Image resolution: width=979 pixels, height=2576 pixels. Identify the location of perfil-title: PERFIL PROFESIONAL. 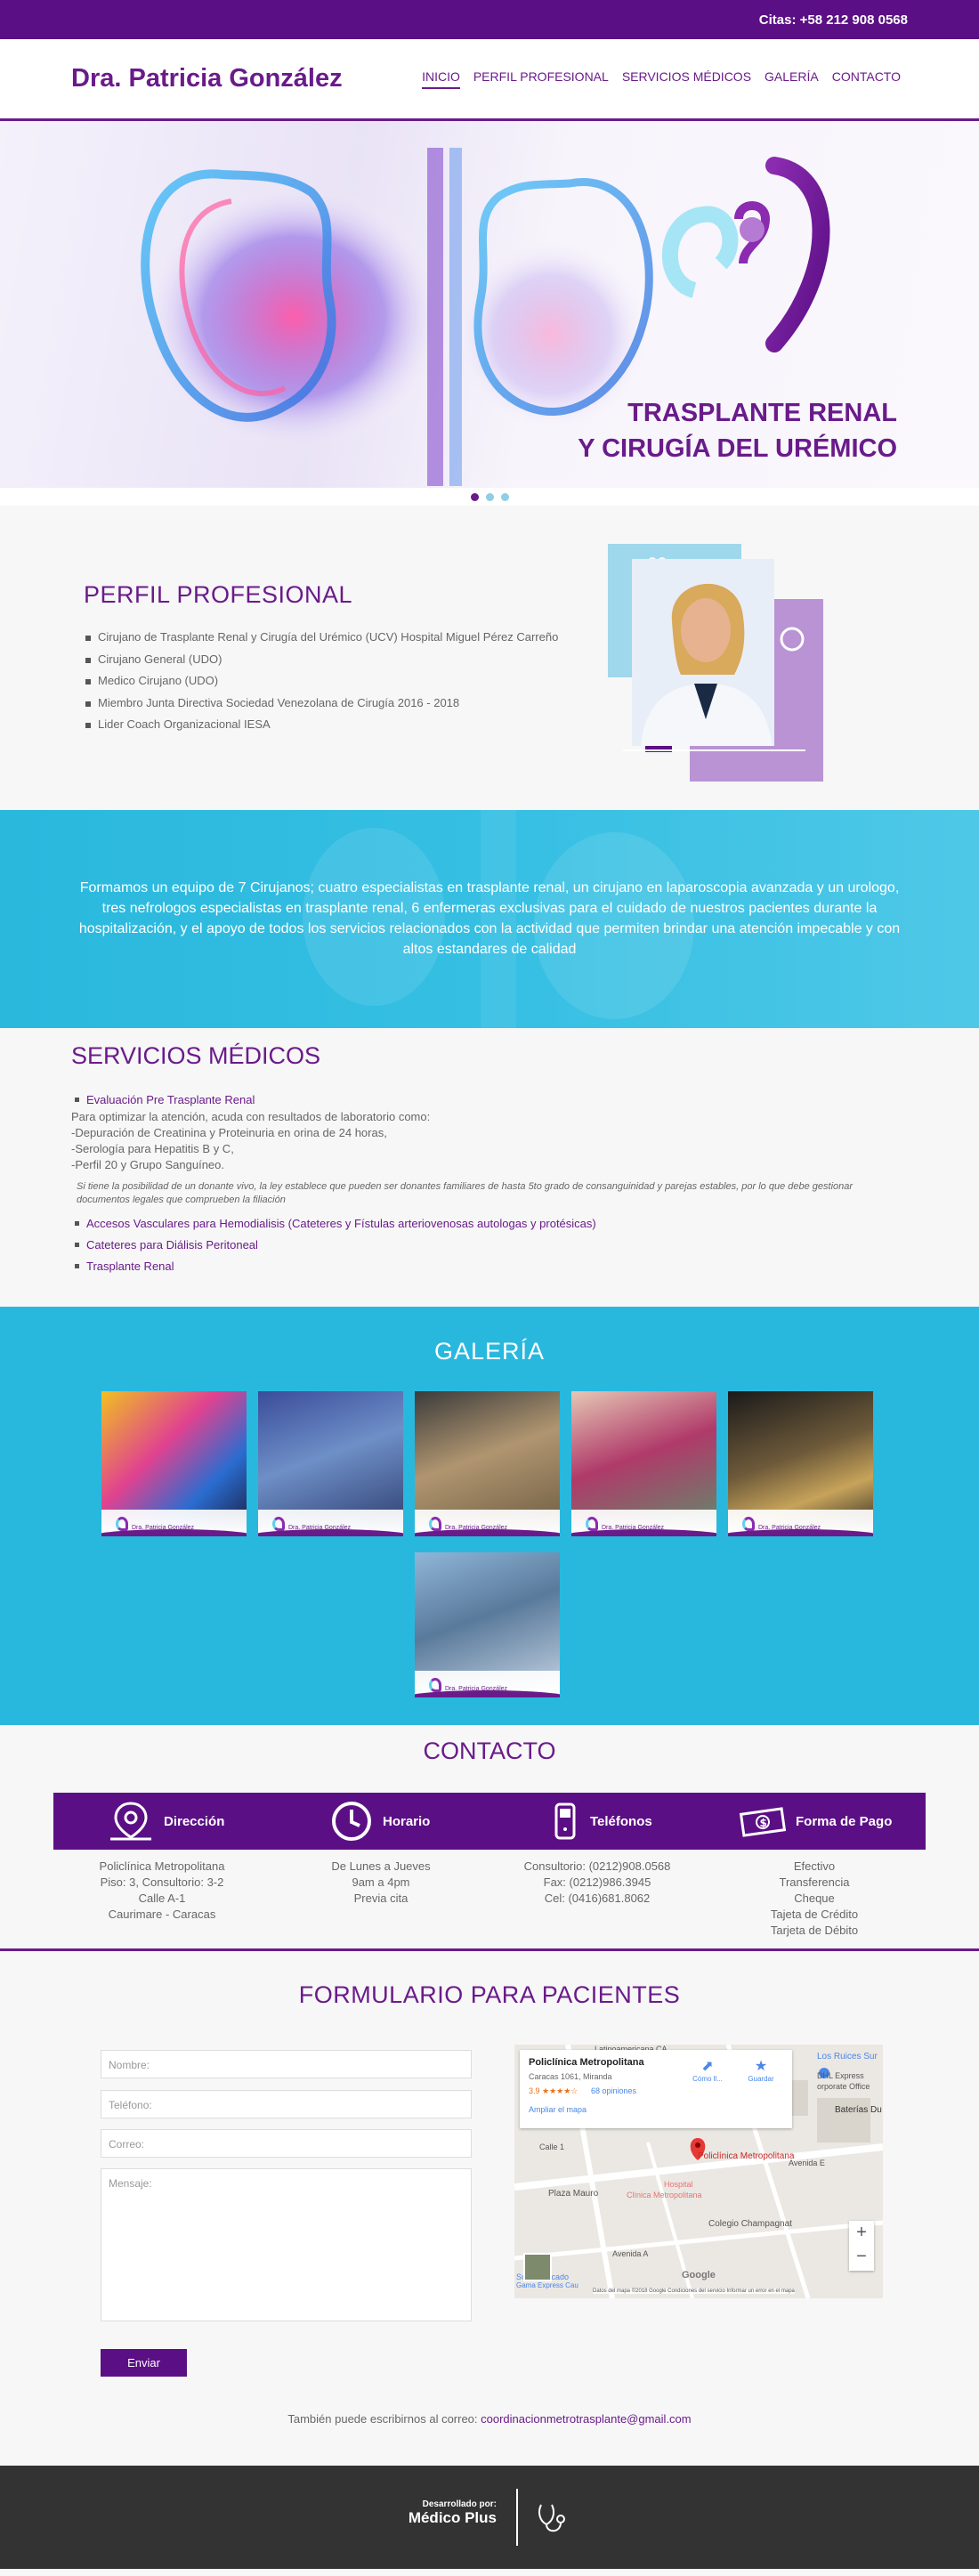
(219, 595).